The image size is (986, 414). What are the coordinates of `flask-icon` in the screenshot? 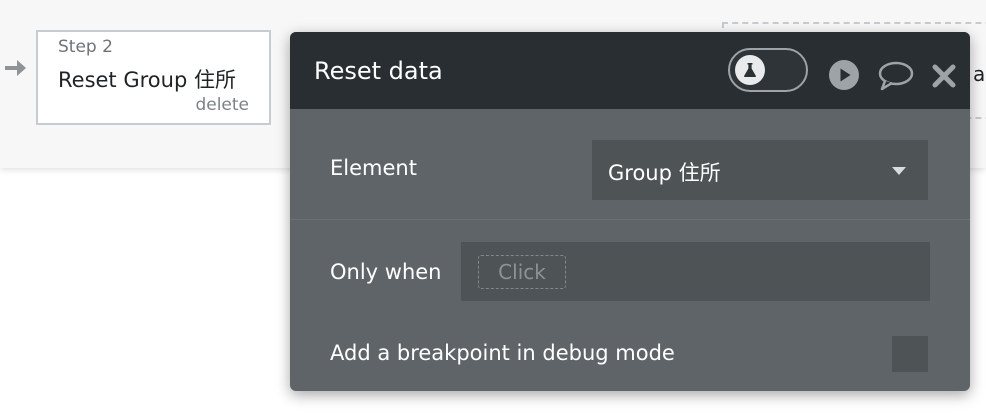 It's located at (750, 70).